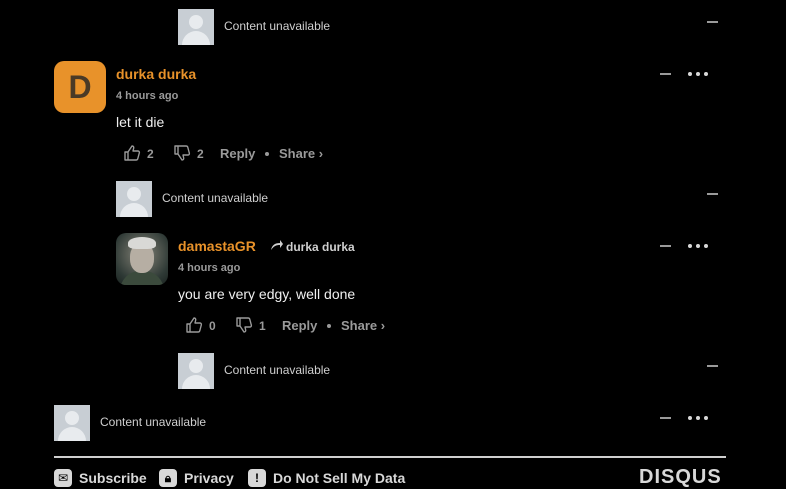  What do you see at coordinates (156, 74) in the screenshot?
I see `comment-author: durka durka` at bounding box center [156, 74].